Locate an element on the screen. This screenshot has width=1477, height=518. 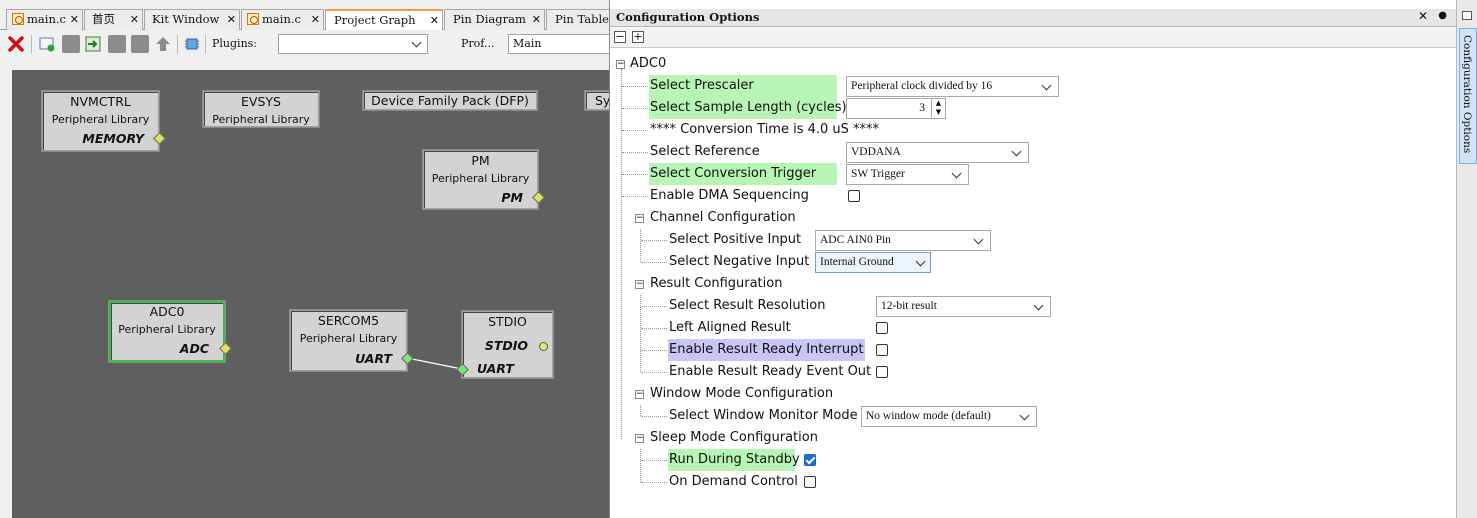
result-ready-interrupt-checkbox is located at coordinates (882, 350).